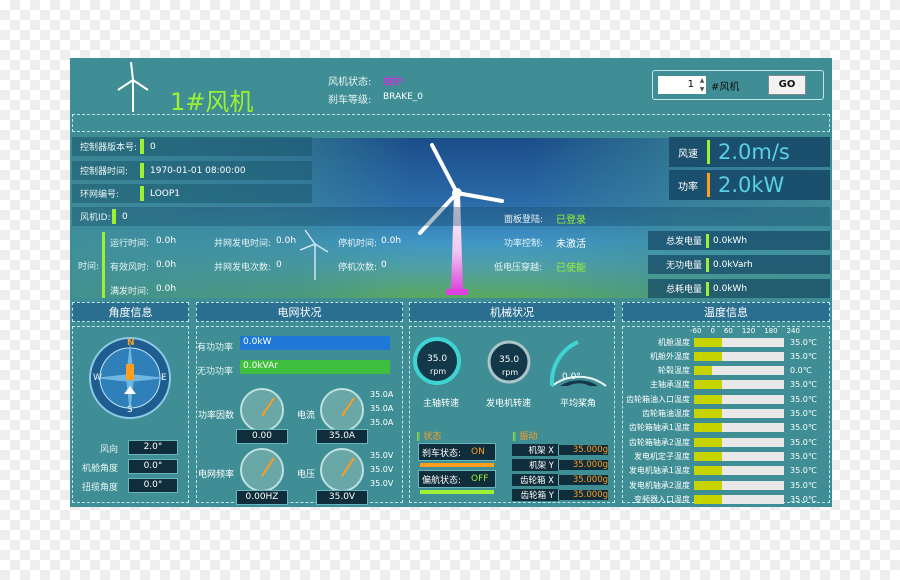 The image size is (900, 580). What do you see at coordinates (192, 146) in the screenshot?
I see `controller-version-row: 控制器版本号: 0` at bounding box center [192, 146].